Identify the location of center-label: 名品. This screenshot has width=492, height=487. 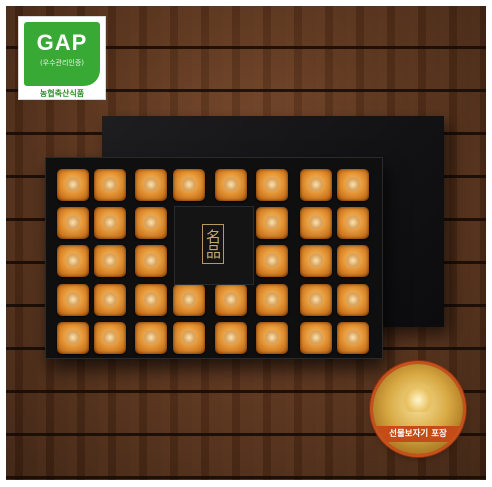
(213, 244).